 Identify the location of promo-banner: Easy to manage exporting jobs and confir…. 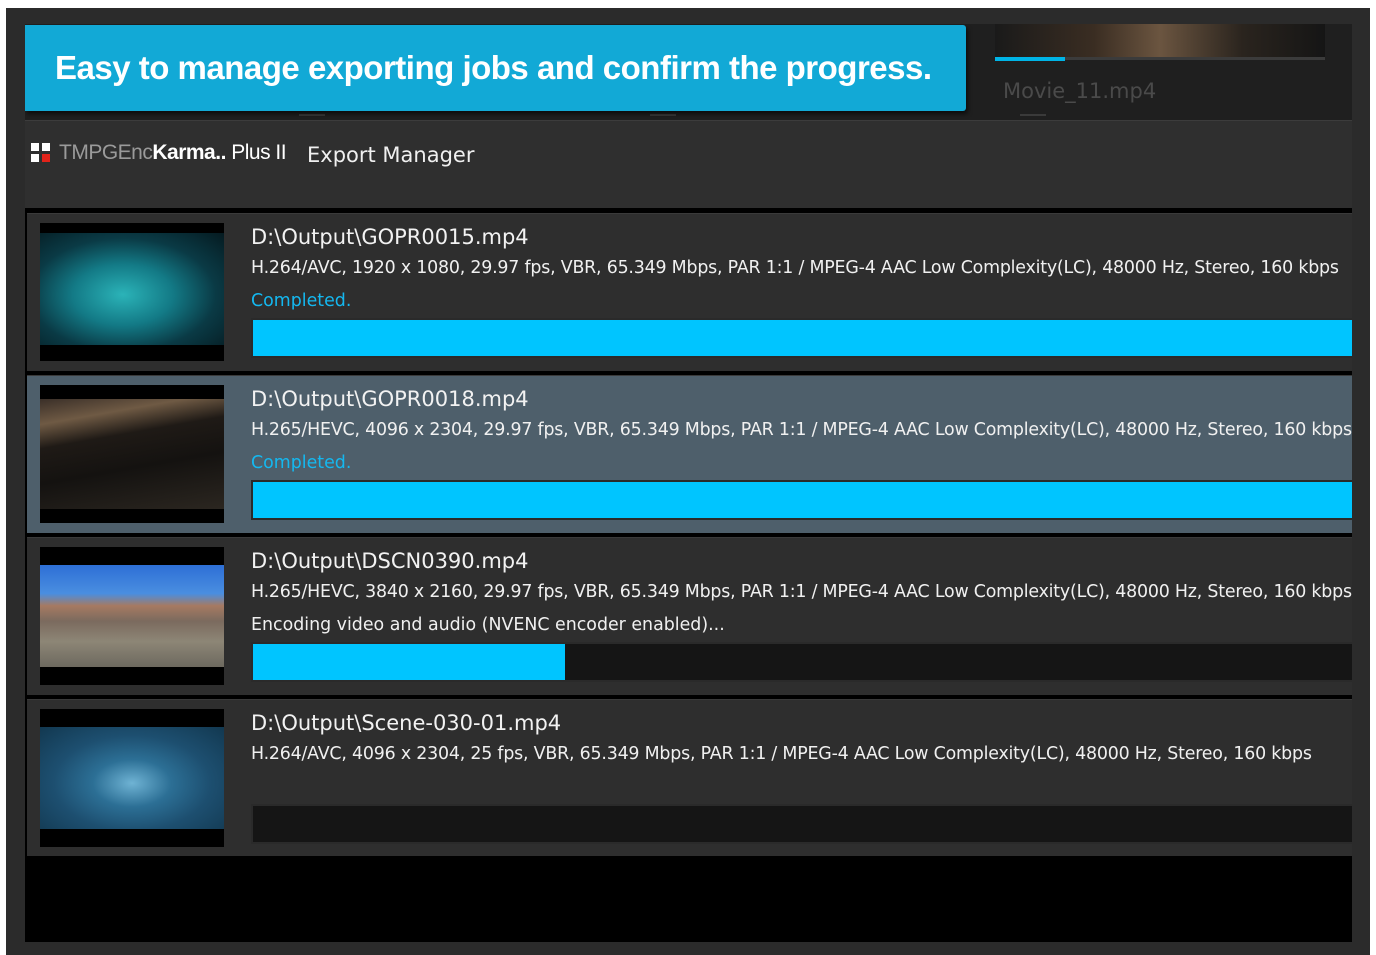
(495, 68).